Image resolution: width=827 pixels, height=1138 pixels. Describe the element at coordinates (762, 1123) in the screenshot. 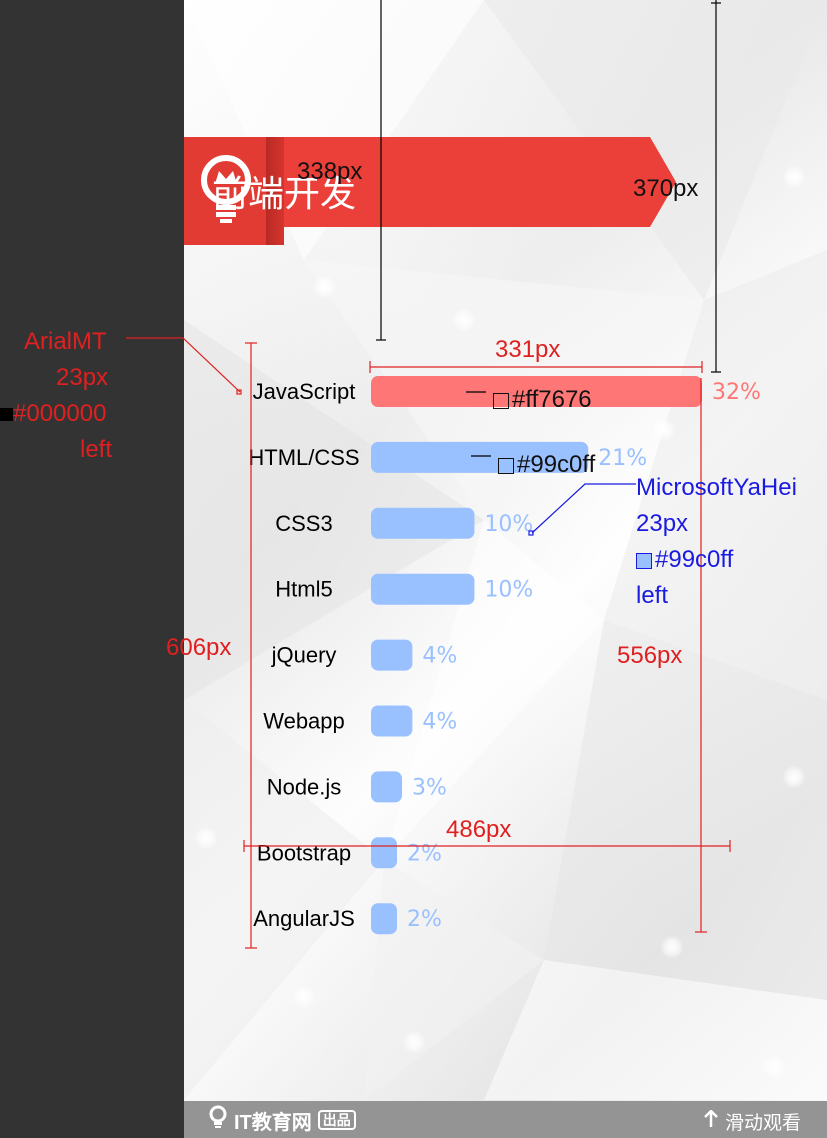

I see `swipe-hint-label: 滑动观看` at that location.